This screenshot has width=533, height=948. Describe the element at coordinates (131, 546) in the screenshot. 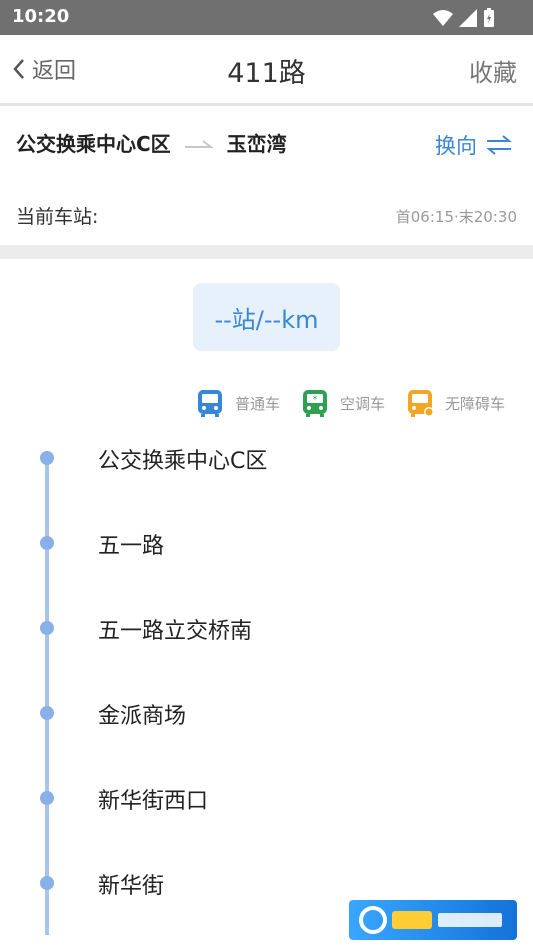

I see `stop-name: 五一路` at that location.